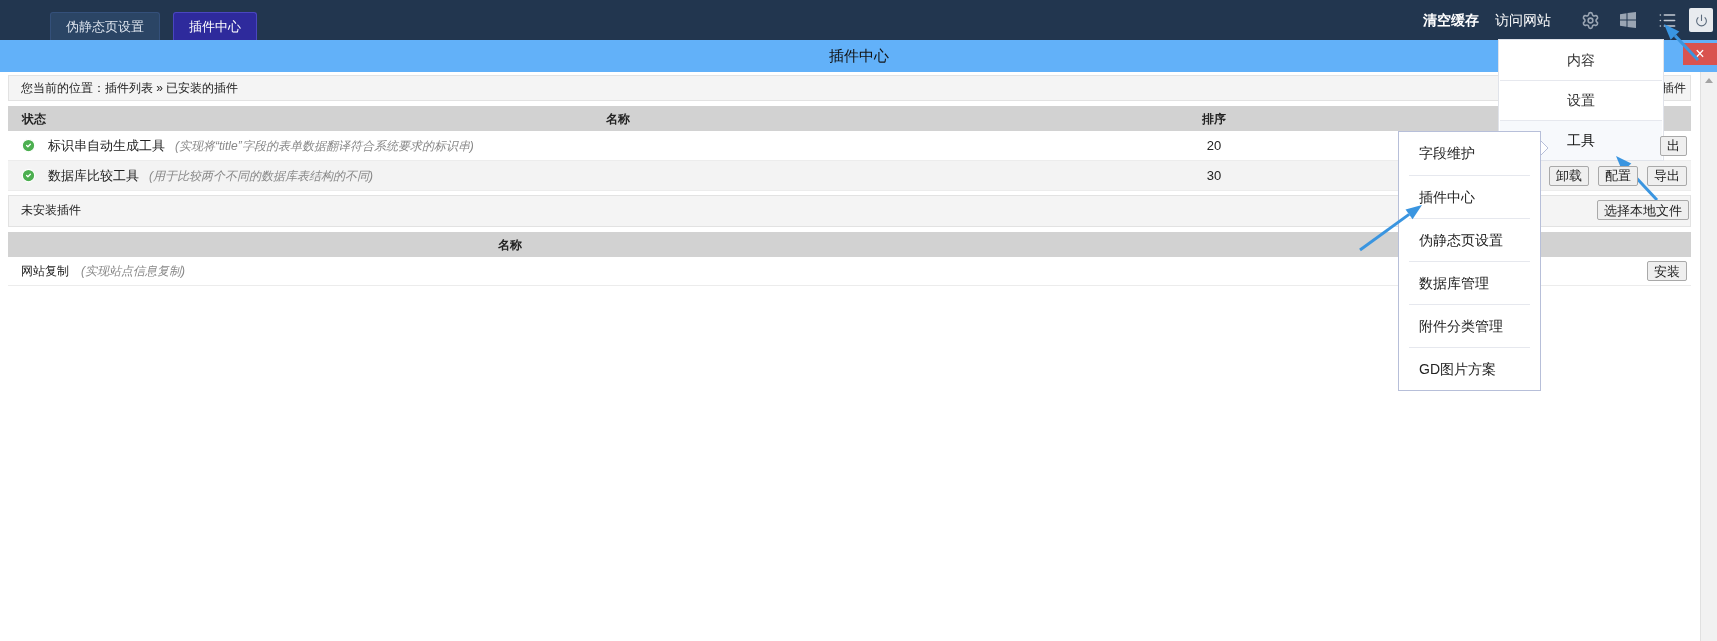 The image size is (1717, 641). What do you see at coordinates (1700, 54) in the screenshot?
I see `close-button: ×` at bounding box center [1700, 54].